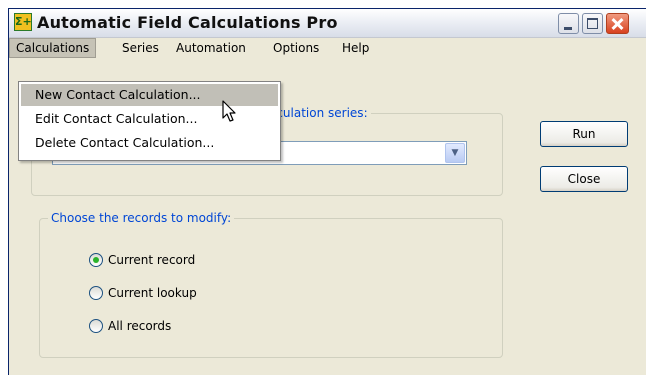 The width and height of the screenshot is (646, 375). What do you see at coordinates (23, 22) in the screenshot?
I see `sigma-plus-icon: Σ+` at bounding box center [23, 22].